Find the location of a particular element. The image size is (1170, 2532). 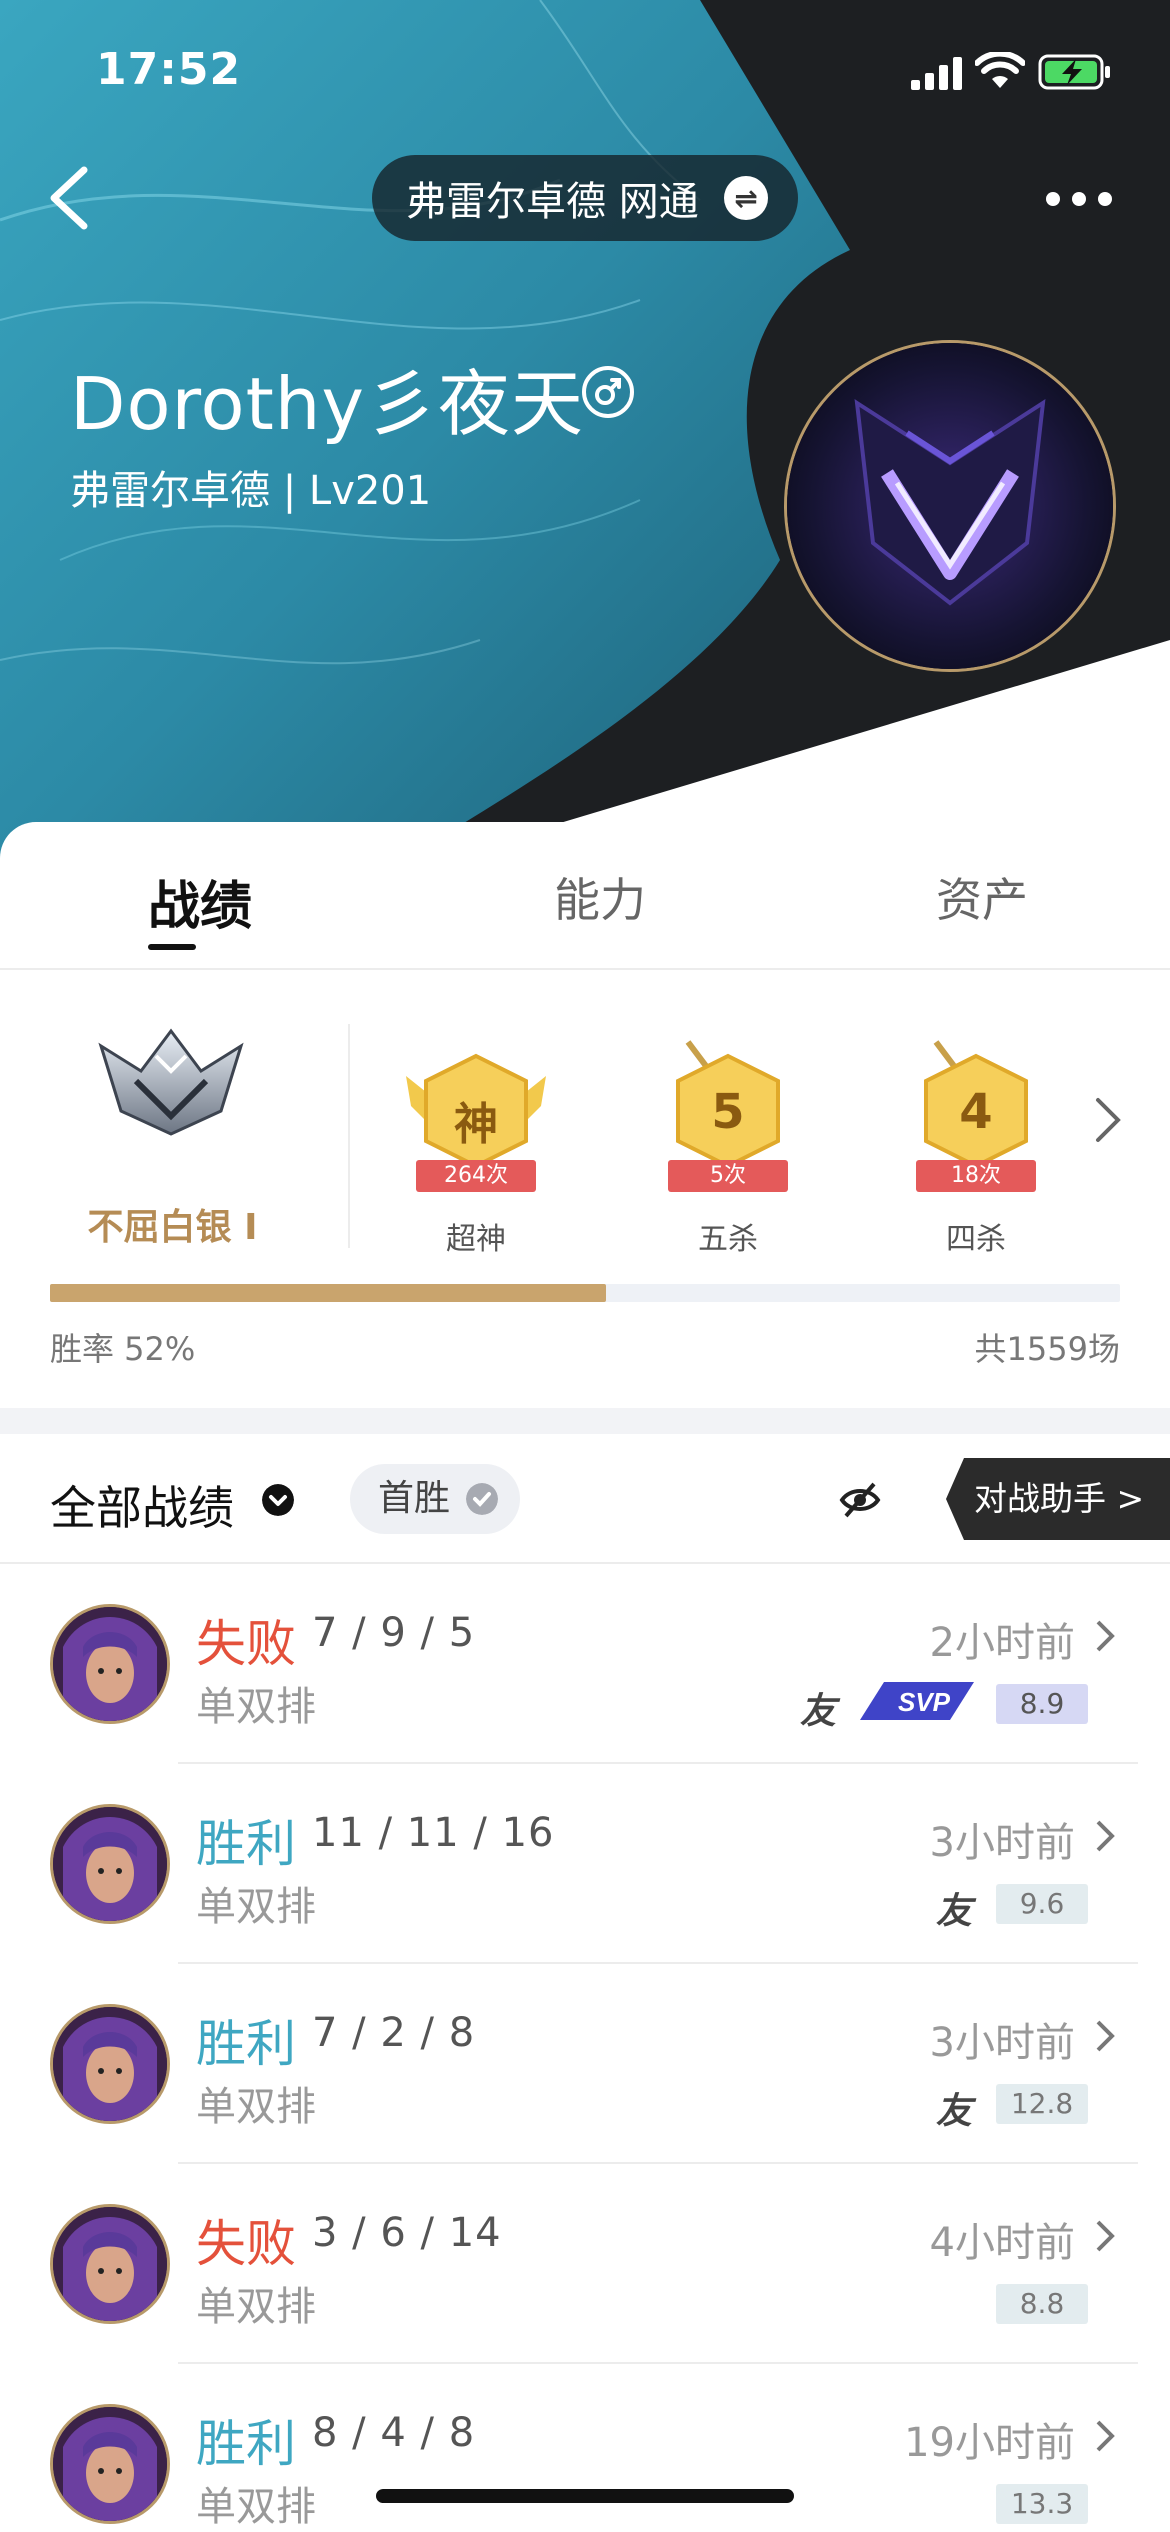

battle-assistant-button: 对战助手 > is located at coordinates (1058, 1499).